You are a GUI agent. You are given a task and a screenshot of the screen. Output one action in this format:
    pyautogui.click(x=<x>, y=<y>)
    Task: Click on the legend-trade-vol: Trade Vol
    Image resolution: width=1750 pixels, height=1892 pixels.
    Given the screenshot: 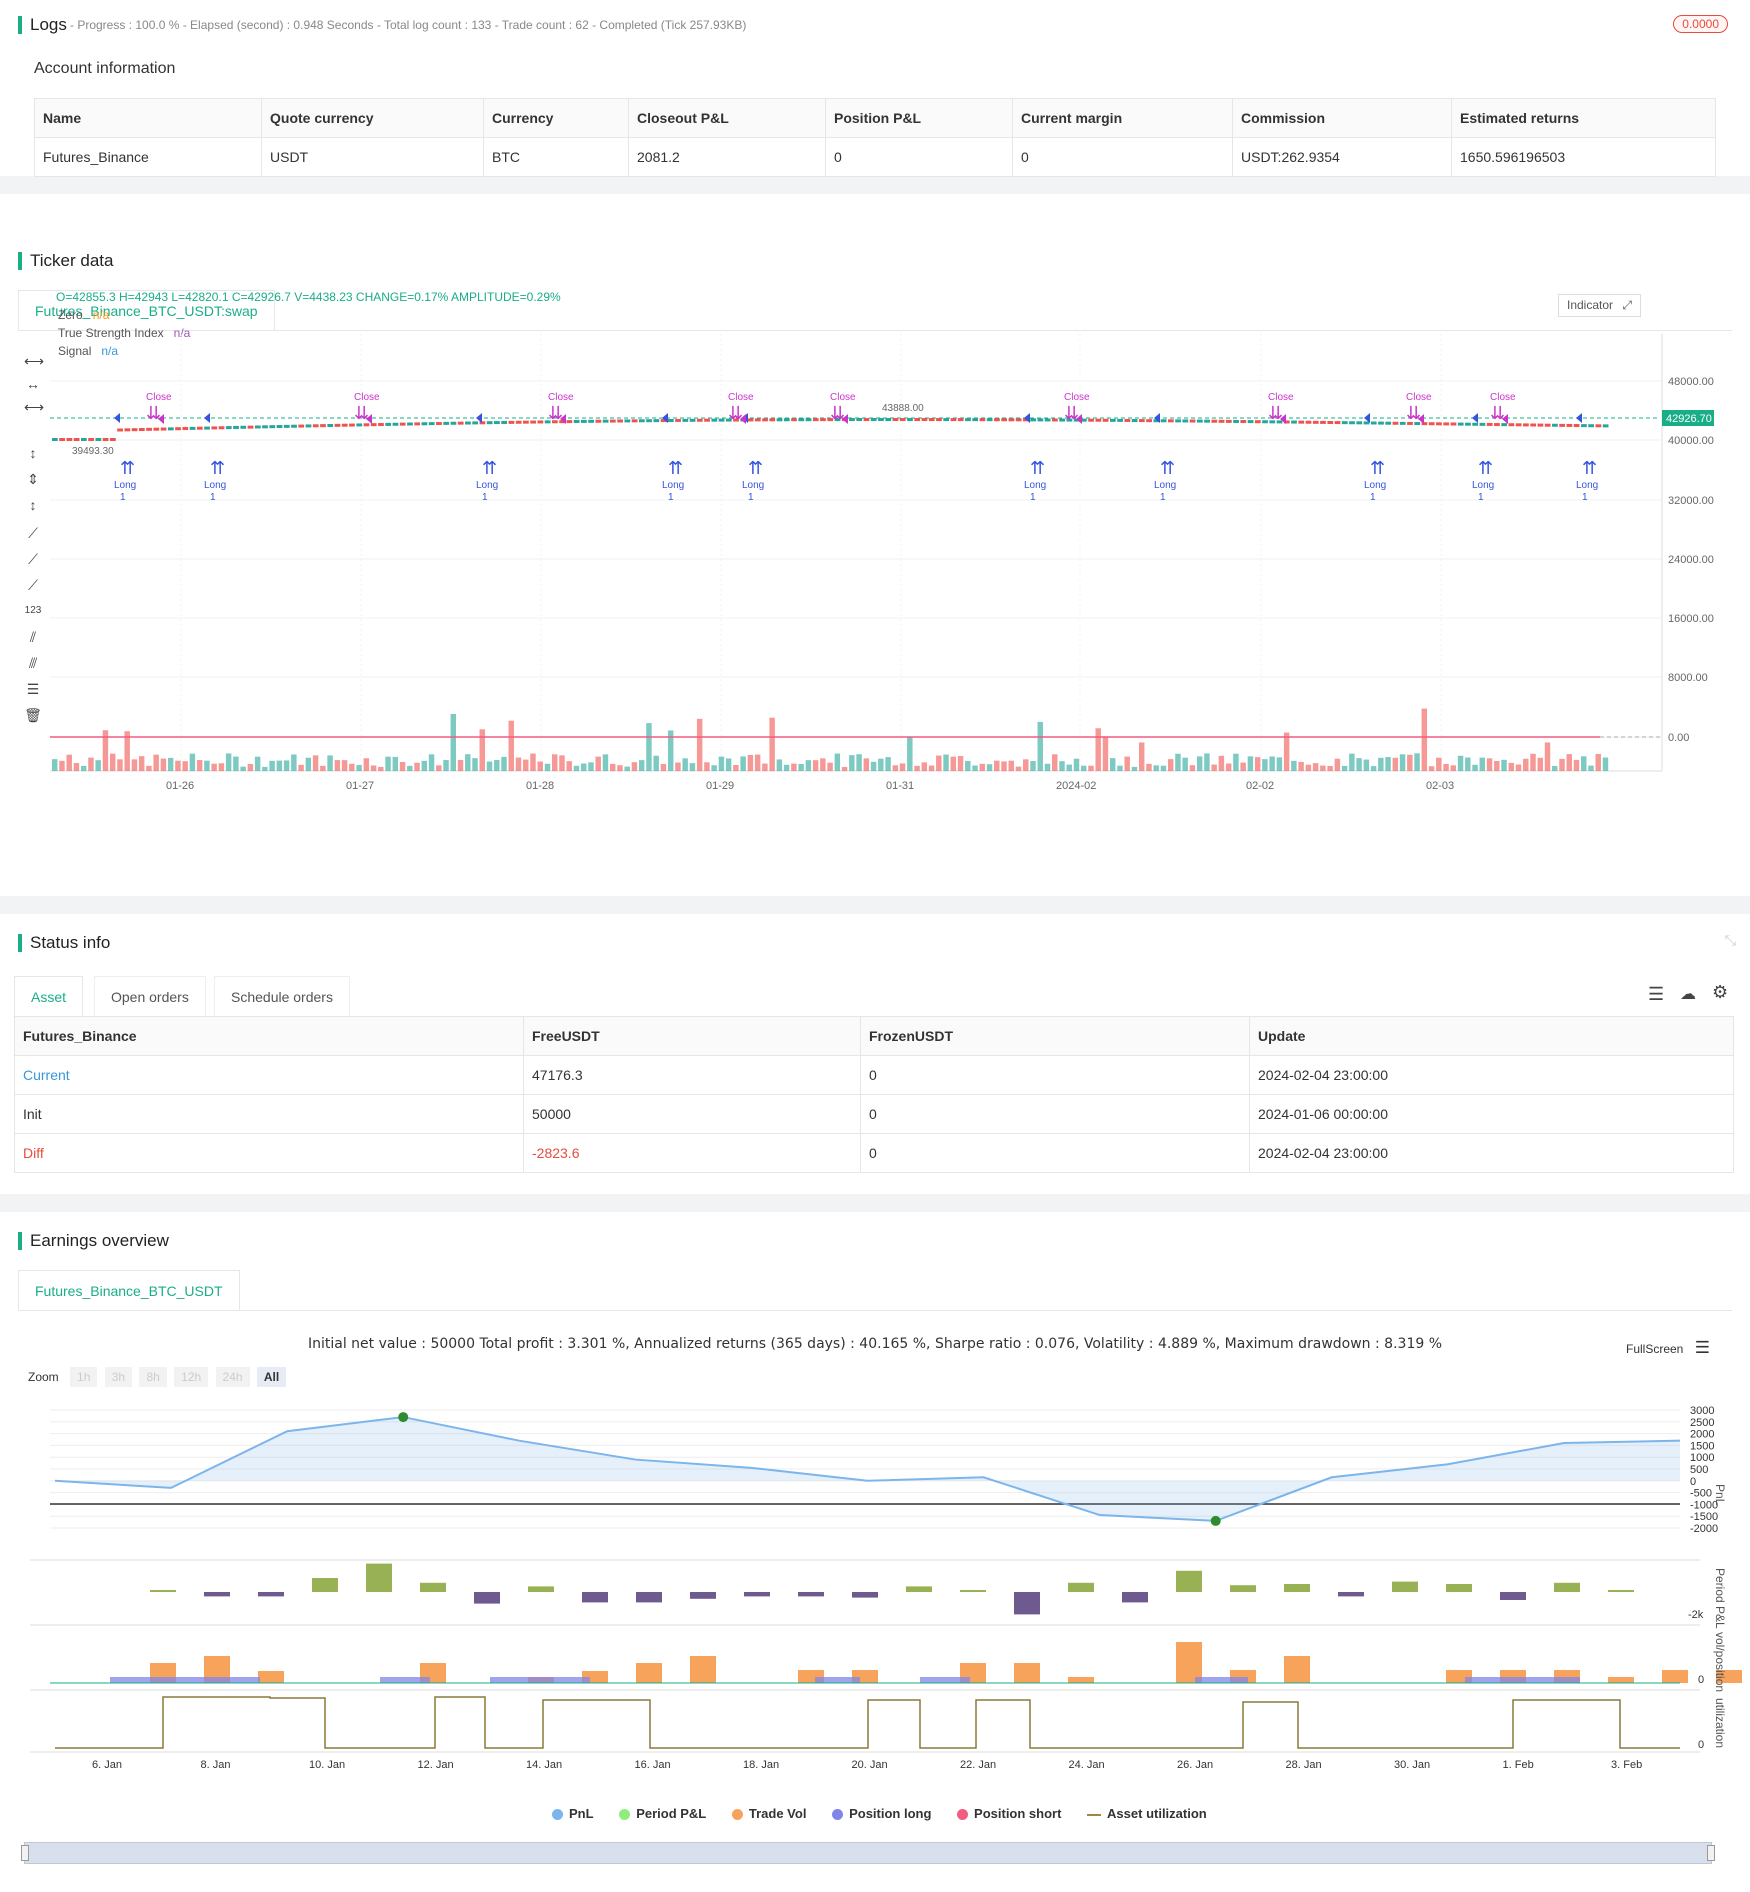 What is the action you would take?
    pyautogui.click(x=768, y=1813)
    